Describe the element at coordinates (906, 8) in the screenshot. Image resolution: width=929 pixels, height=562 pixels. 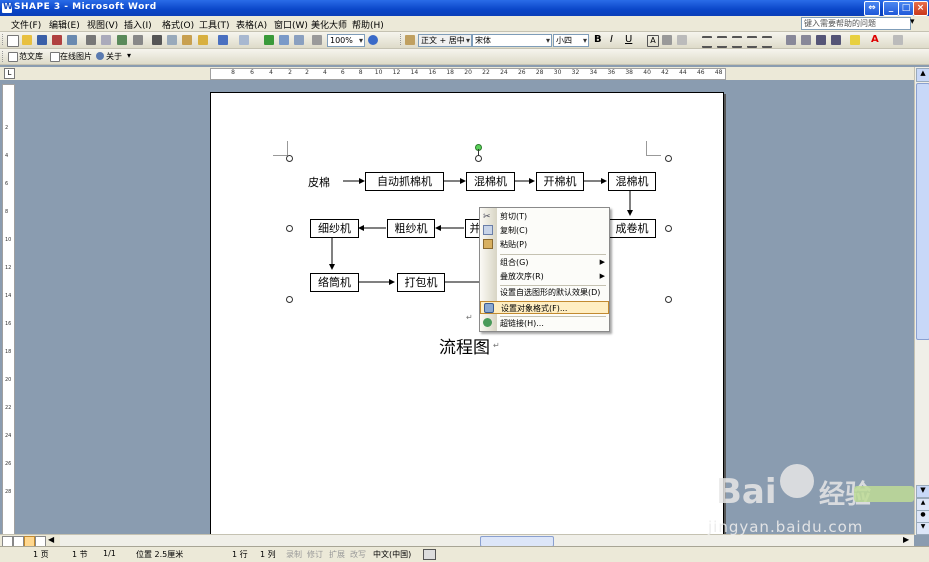
I see `maximize-button: □` at that location.